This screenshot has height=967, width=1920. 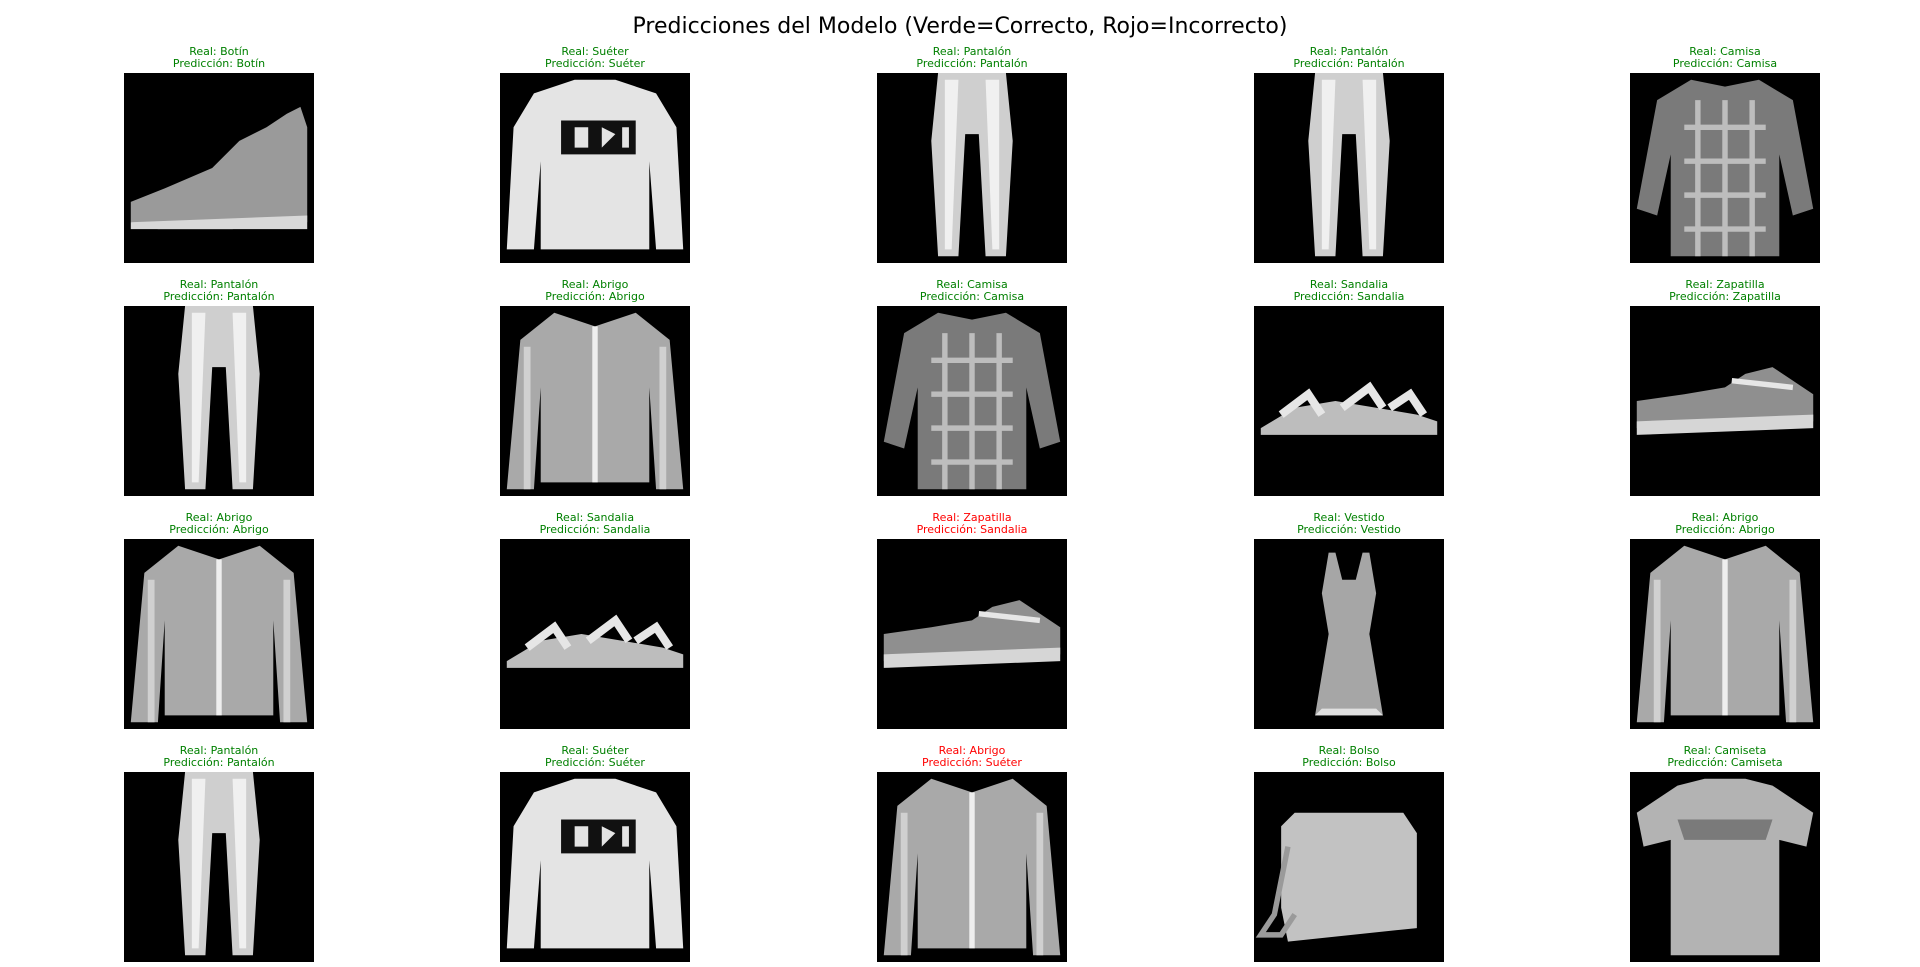 I want to click on panel-label: Real: Abrigo Predicción: Suéter, so click(x=972, y=758).